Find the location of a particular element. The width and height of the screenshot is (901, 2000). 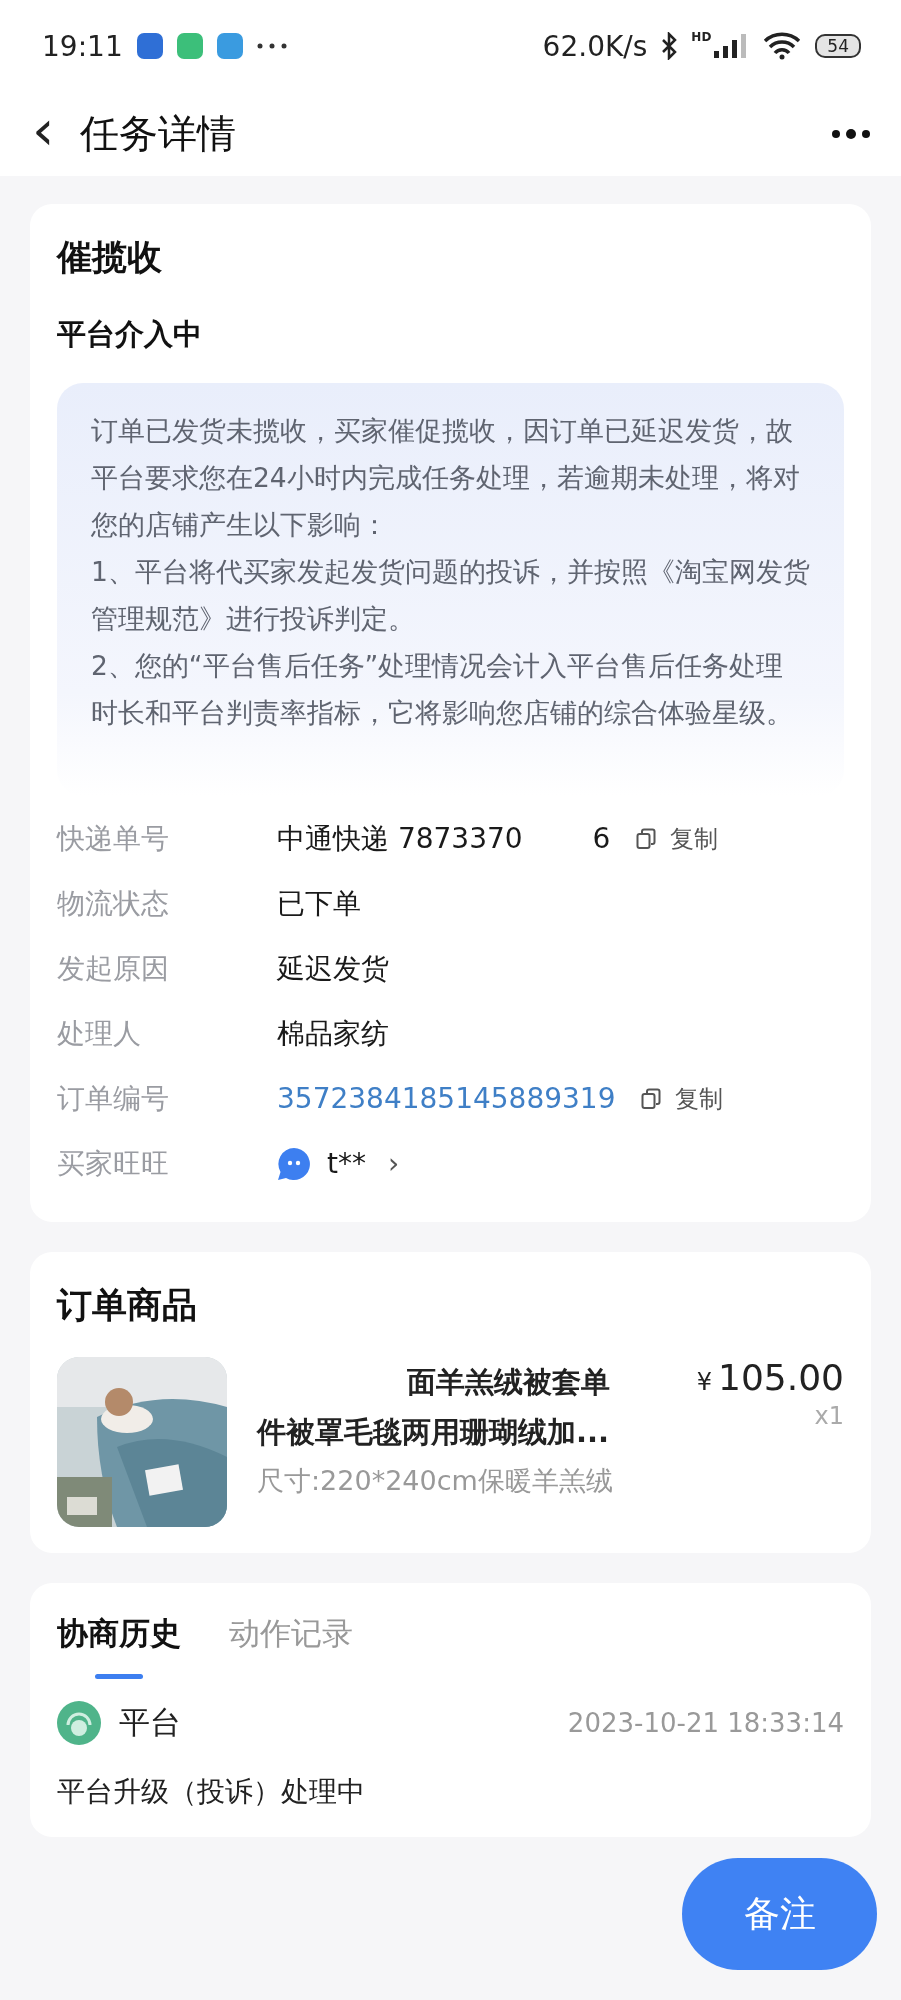

field-value: 棉品家纺 is located at coordinates (333, 1033).